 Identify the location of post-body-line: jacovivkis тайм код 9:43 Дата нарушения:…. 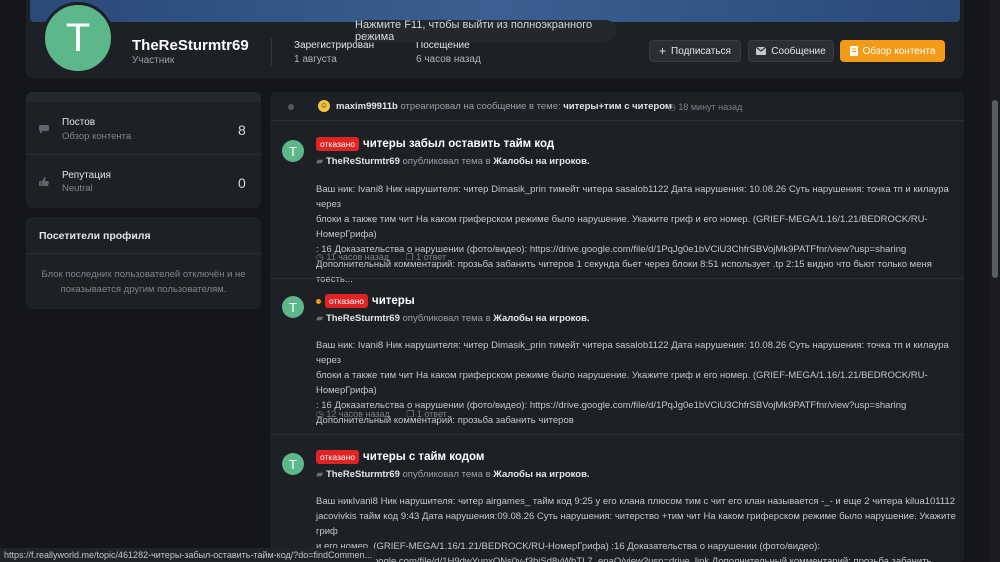
(636, 524).